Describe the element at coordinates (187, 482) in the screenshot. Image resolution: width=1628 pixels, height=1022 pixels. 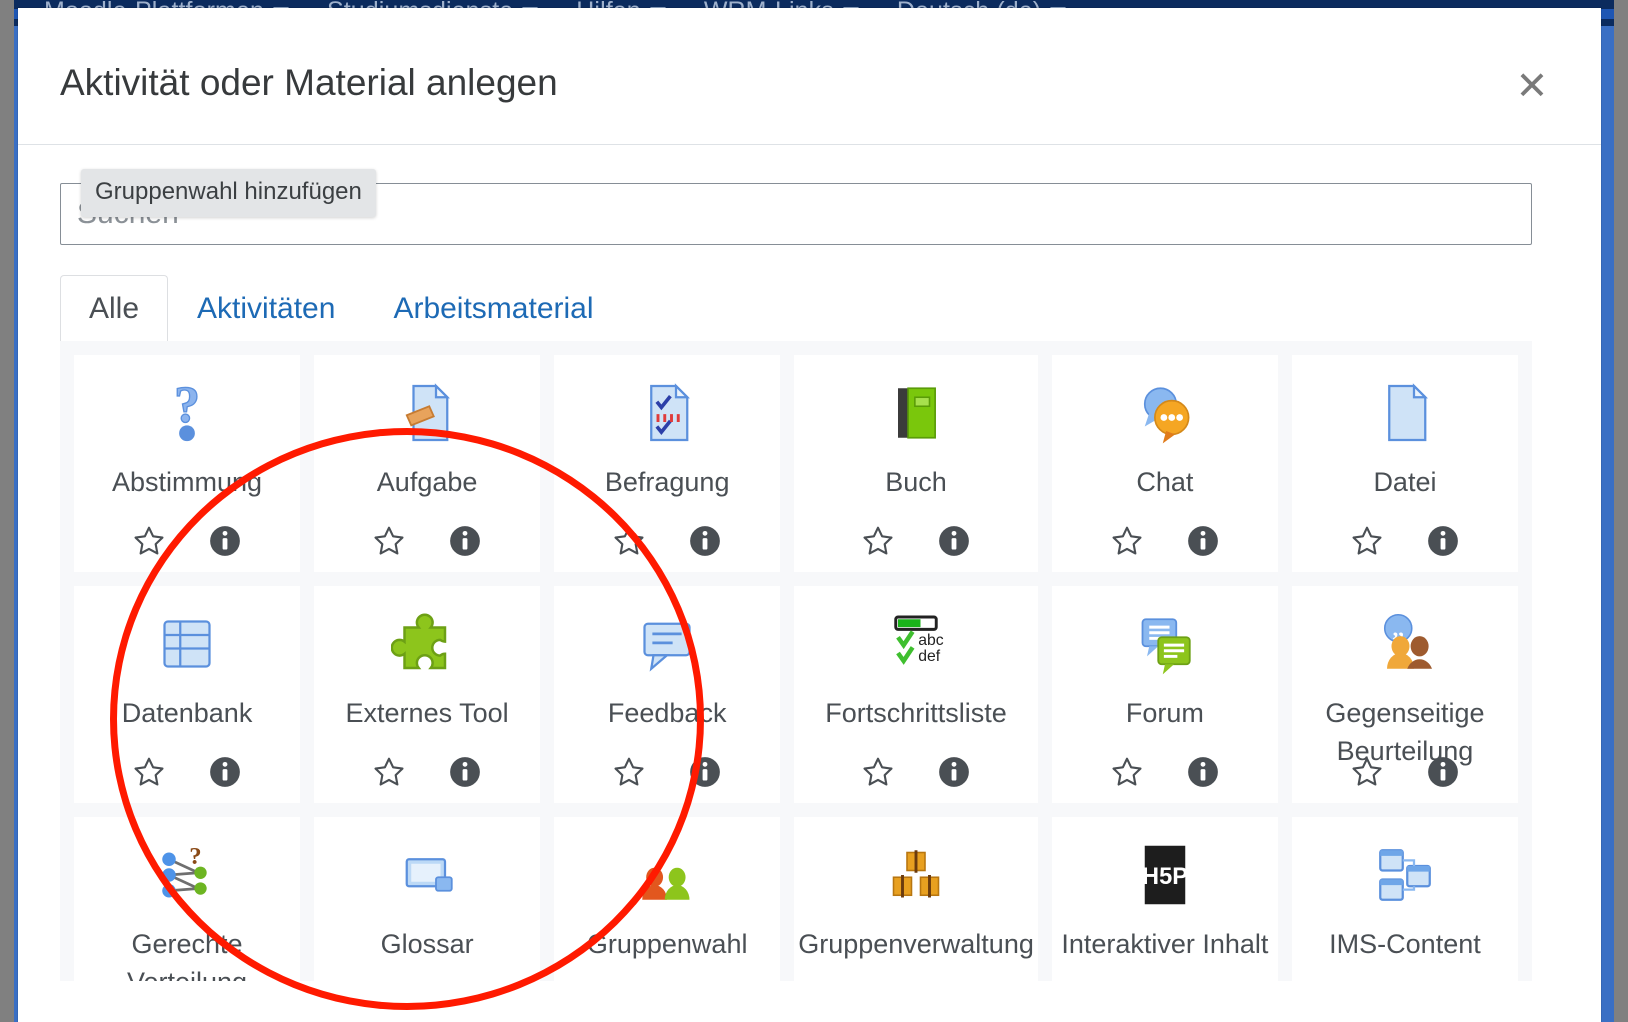
I see `activity-card-label: Abstimmung` at that location.